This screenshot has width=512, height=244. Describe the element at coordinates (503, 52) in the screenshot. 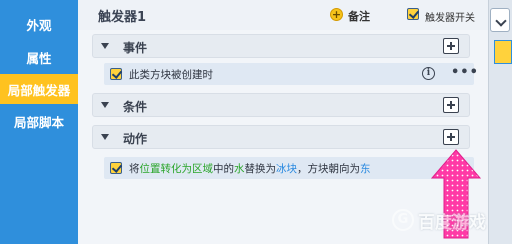

I see `block-thumbnail` at that location.